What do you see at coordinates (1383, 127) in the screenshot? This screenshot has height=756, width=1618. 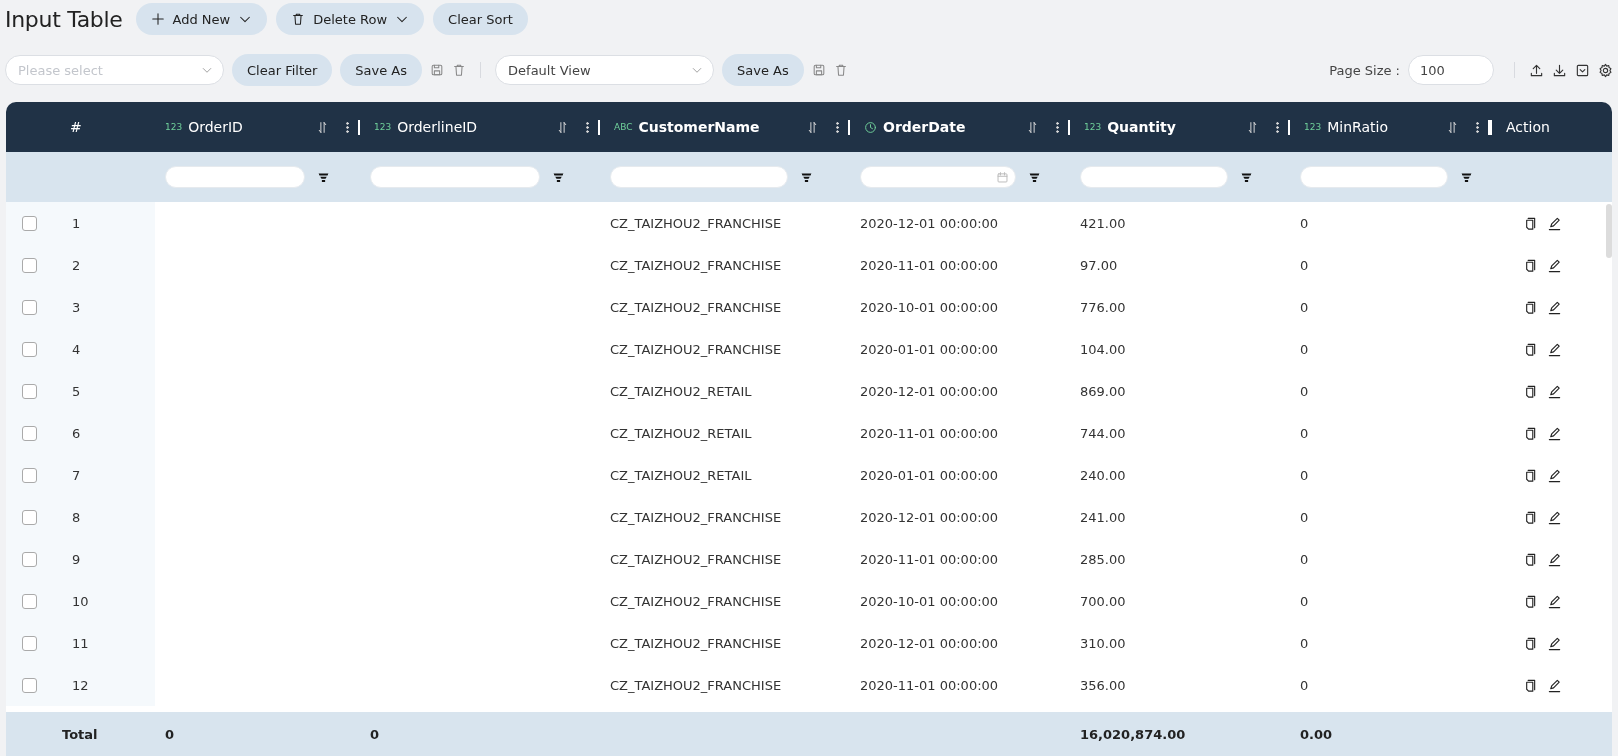 I see `column-header: MinRatio` at bounding box center [1383, 127].